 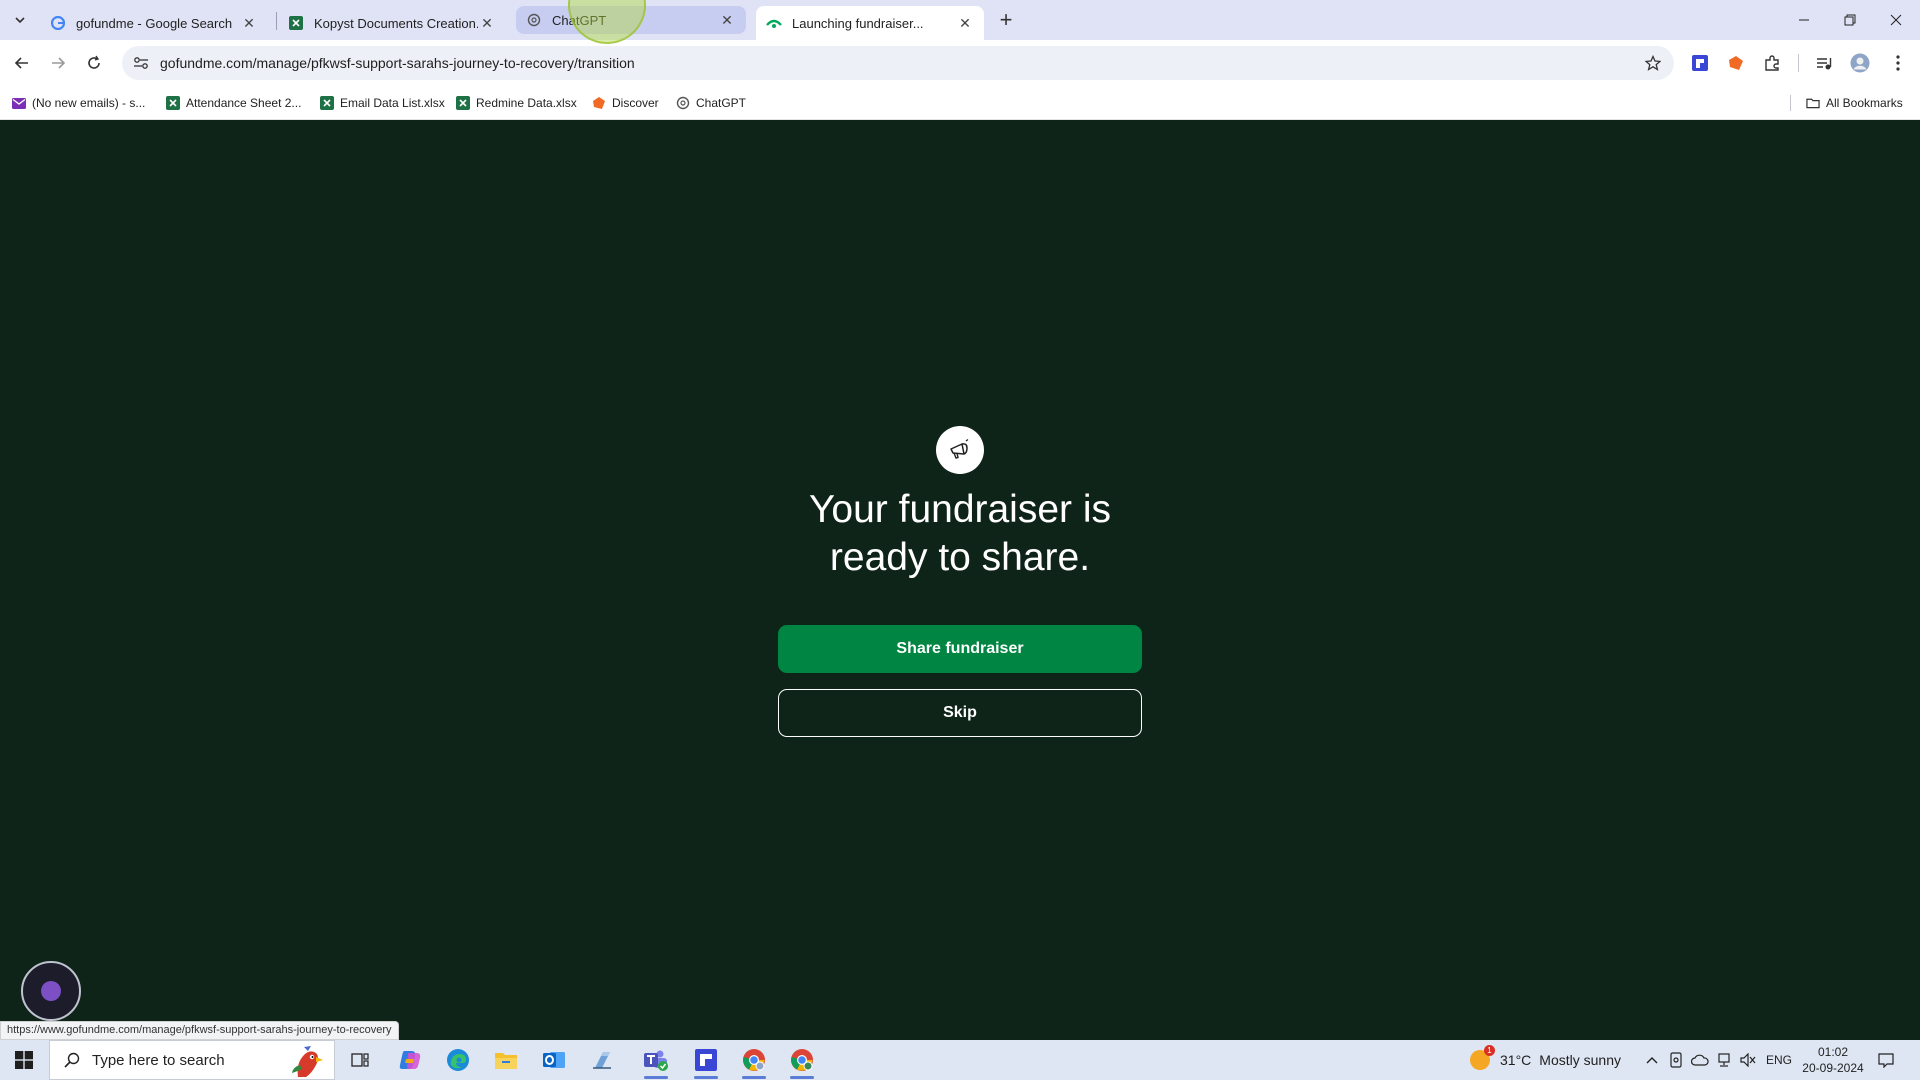 I want to click on show-hidden-icons-chevron-icon, so click(x=1652, y=1060).